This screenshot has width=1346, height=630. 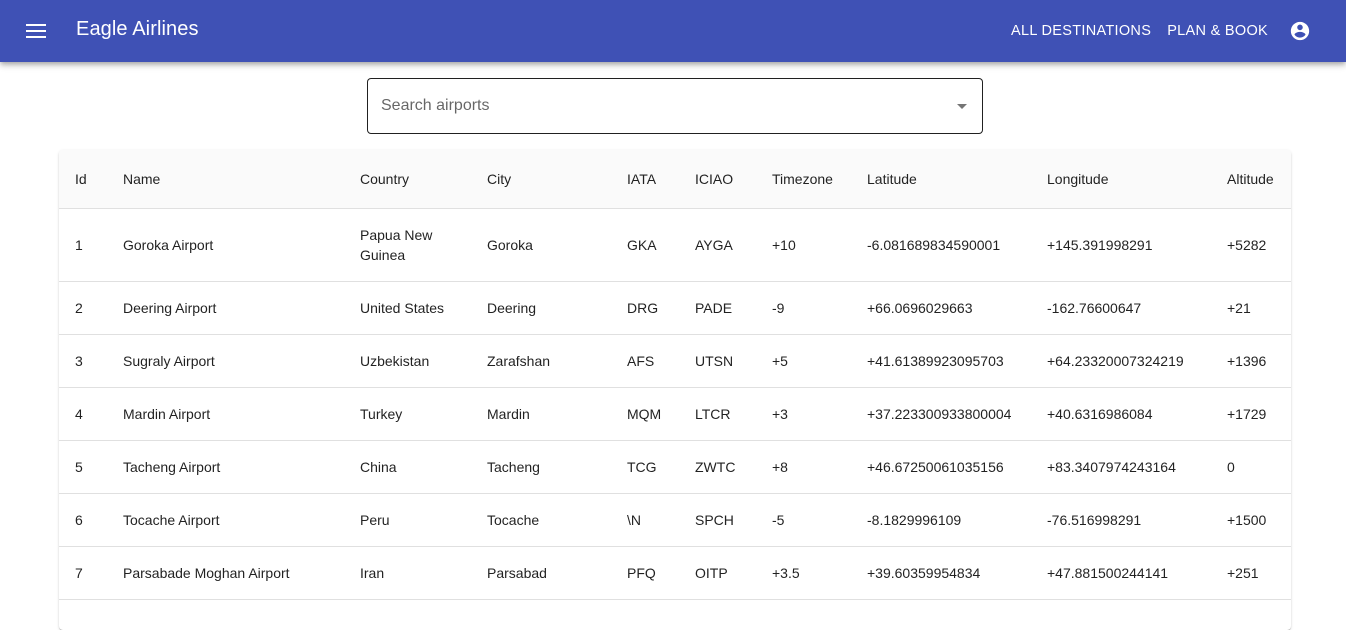 I want to click on cell-longitude: +40.6316986084, so click(x=1121, y=414).